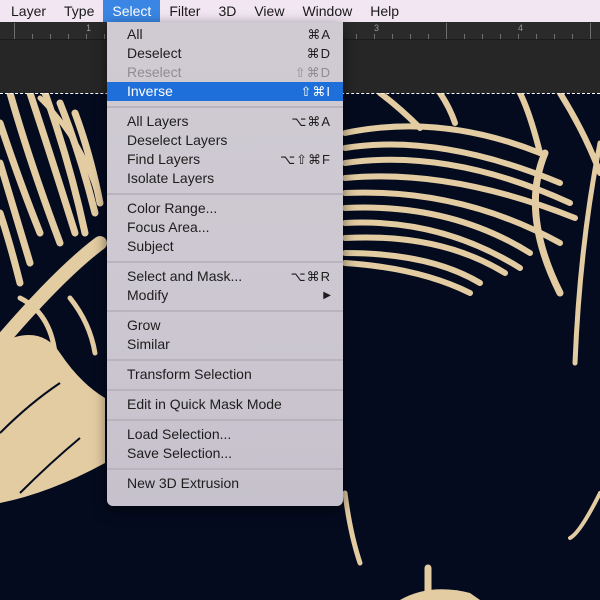 The image size is (600, 600). What do you see at coordinates (384, 11) in the screenshot?
I see `menu-help: Help` at bounding box center [384, 11].